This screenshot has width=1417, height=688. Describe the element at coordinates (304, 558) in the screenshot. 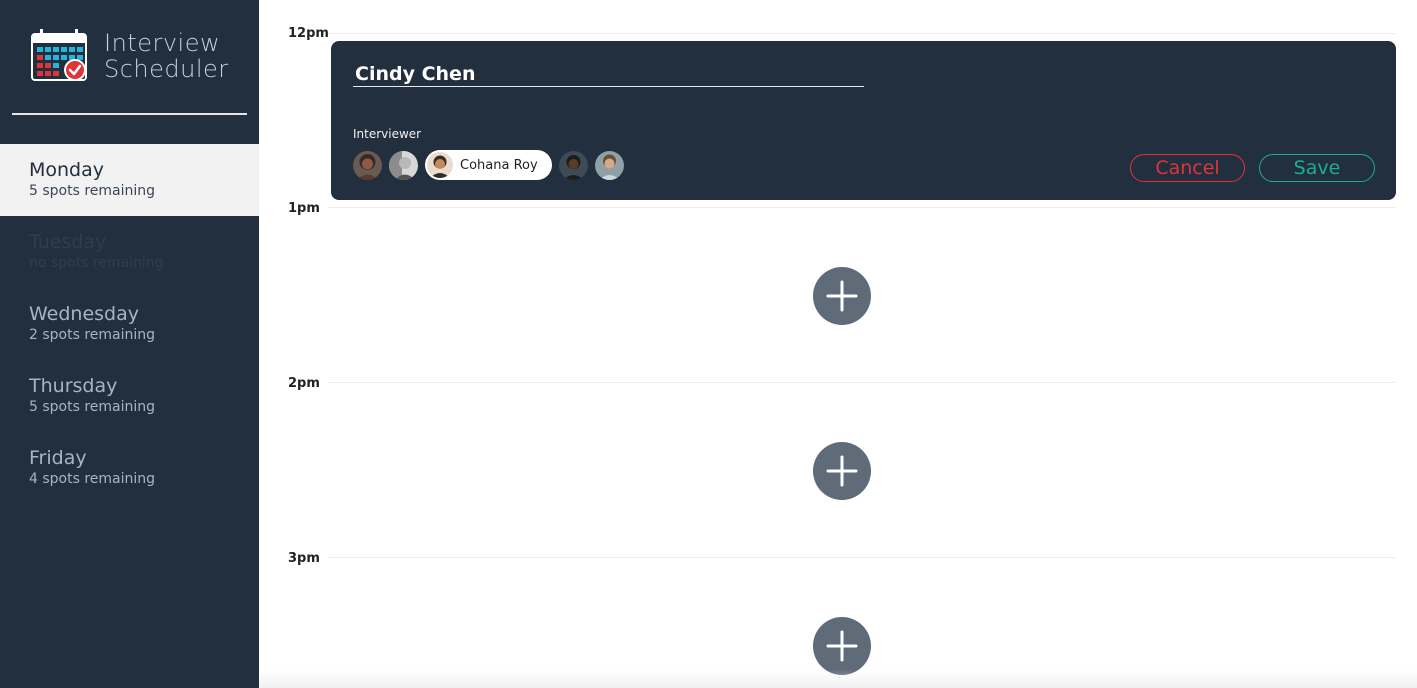

I see `hour-label-3pm: 3pm` at that location.